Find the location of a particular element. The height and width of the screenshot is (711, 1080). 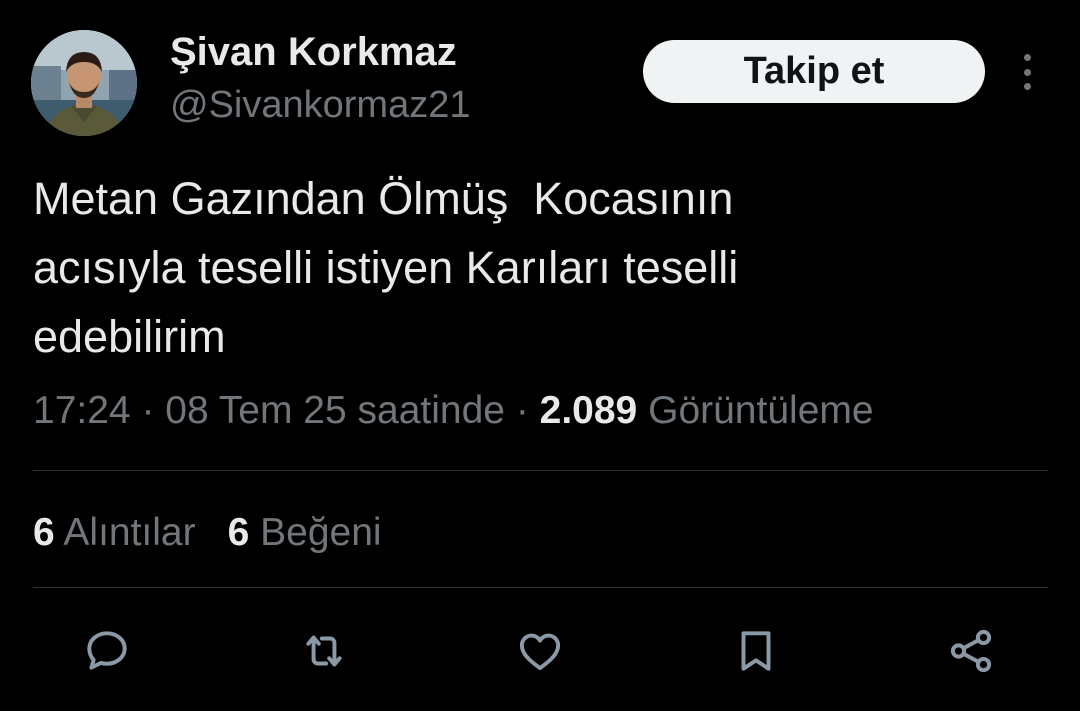

reply-button is located at coordinates (107, 651).